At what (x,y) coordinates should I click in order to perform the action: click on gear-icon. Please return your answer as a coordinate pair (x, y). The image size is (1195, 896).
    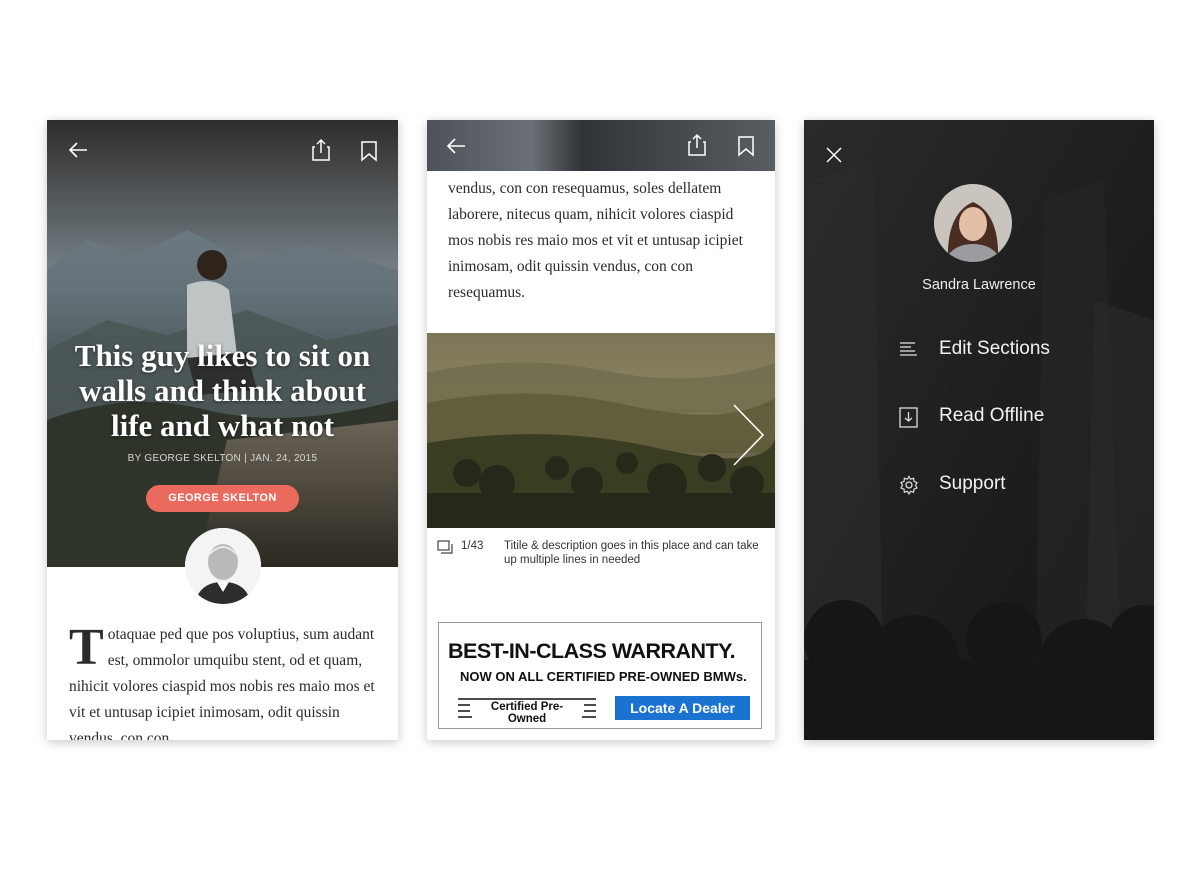
    Looking at the image, I should click on (909, 485).